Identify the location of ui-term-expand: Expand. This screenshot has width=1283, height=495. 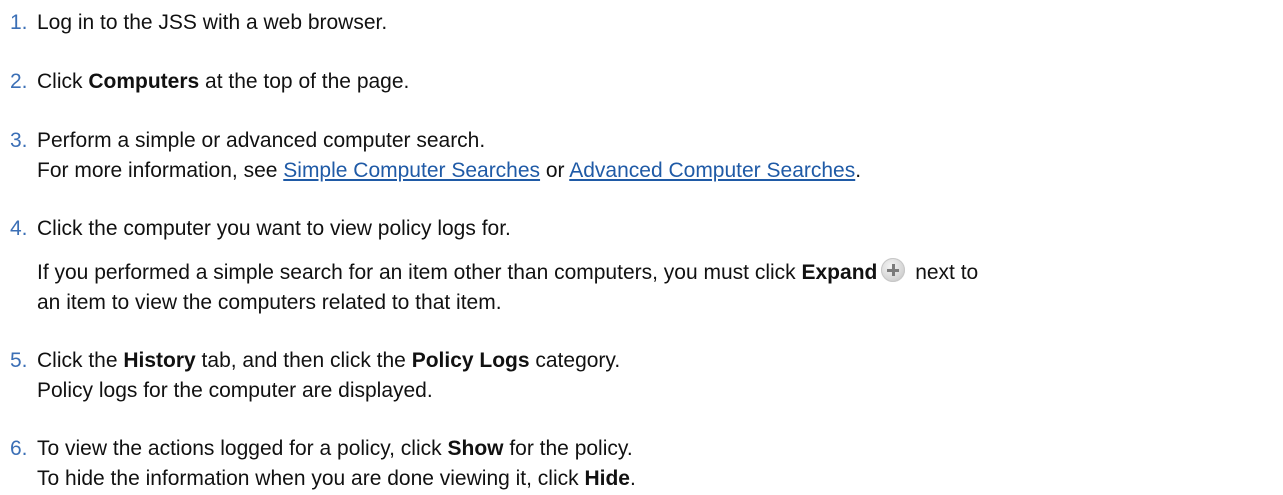
(839, 272).